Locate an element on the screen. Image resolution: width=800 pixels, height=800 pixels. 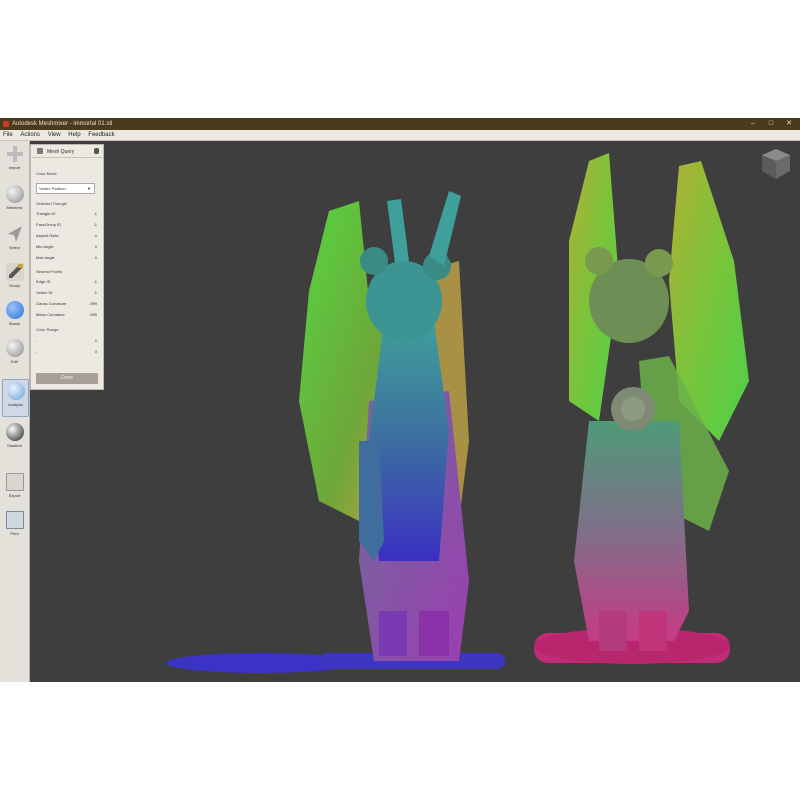
tool-stamp: Stamp is located at coordinates (14, 317).